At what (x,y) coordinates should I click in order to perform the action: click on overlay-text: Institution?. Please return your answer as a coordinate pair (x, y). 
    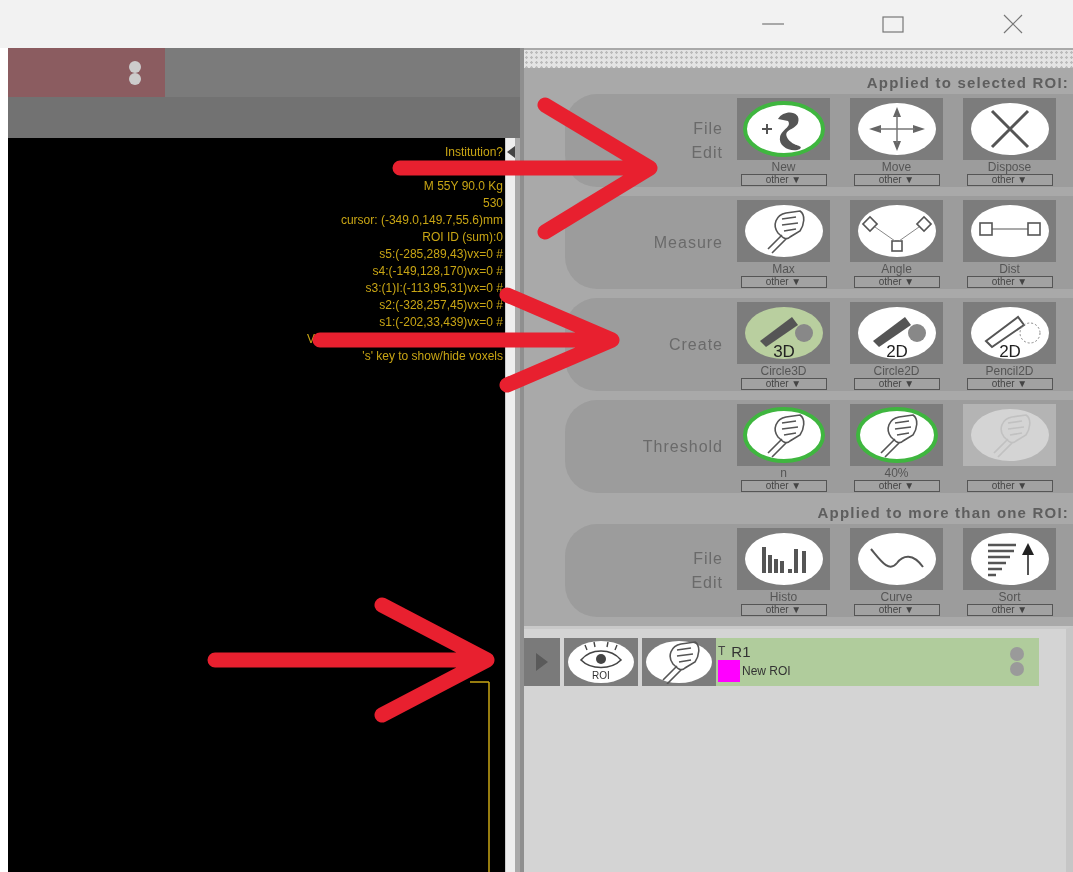
    Looking at the image, I should click on (473, 152).